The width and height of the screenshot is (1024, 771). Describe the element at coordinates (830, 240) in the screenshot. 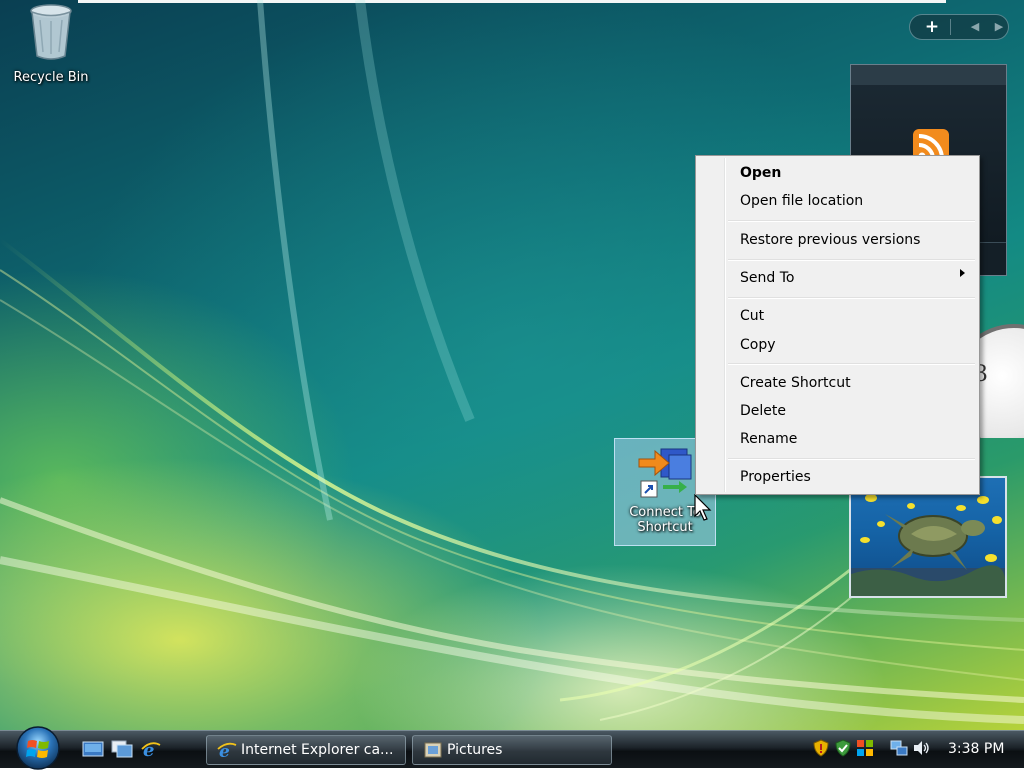

I see `menu-item-restore-previous-versions: Restore previous versions` at that location.